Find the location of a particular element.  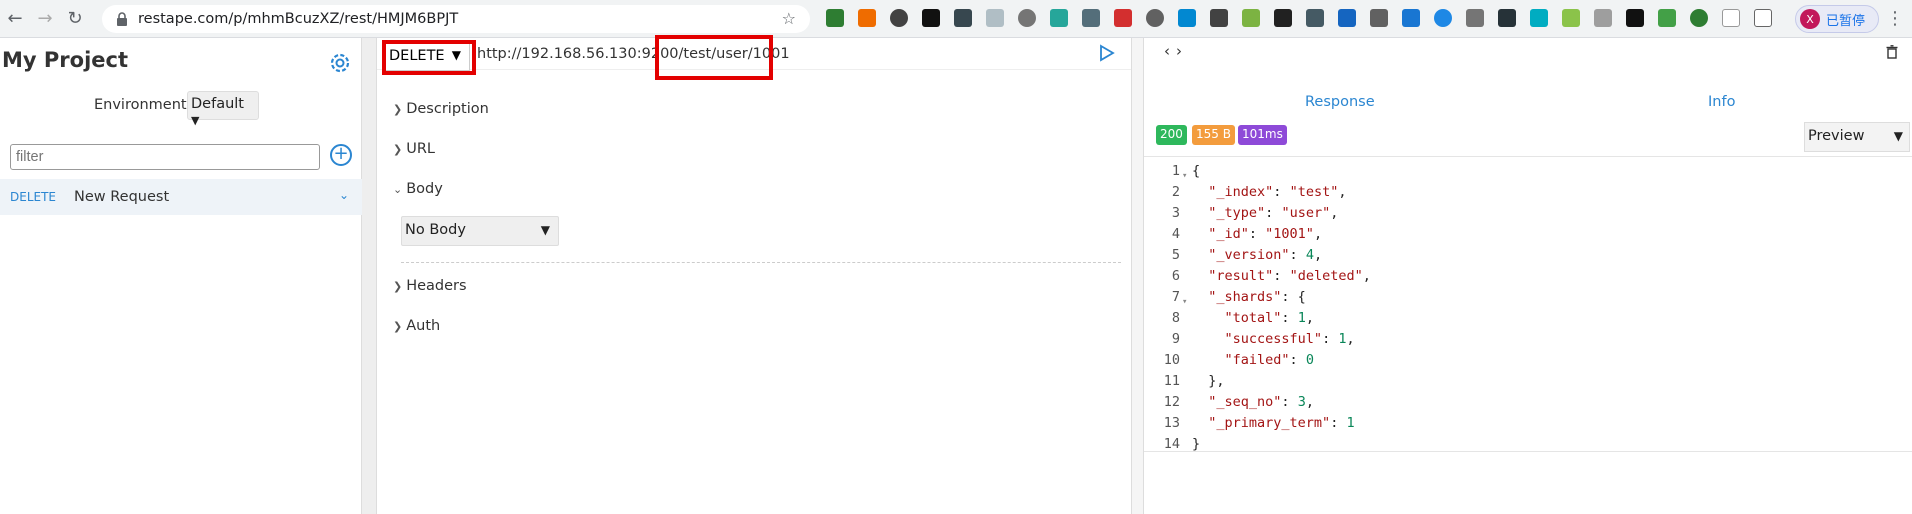

url-path-highlight is located at coordinates (714, 57).